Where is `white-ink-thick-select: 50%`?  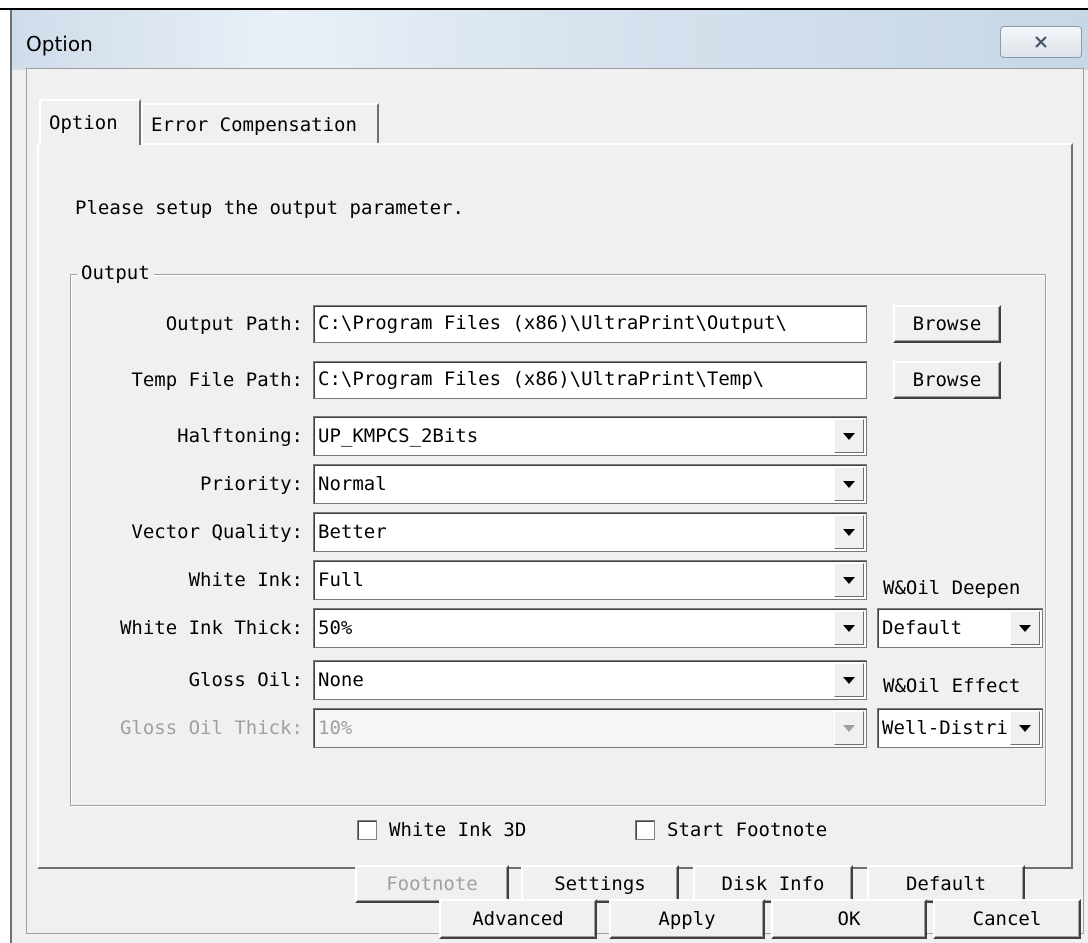 white-ink-thick-select: 50% is located at coordinates (590, 628).